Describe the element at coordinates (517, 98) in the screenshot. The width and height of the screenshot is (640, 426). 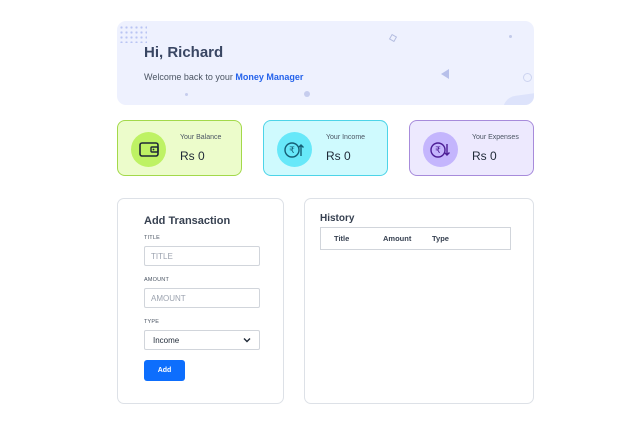
I see `wave-decoration` at that location.